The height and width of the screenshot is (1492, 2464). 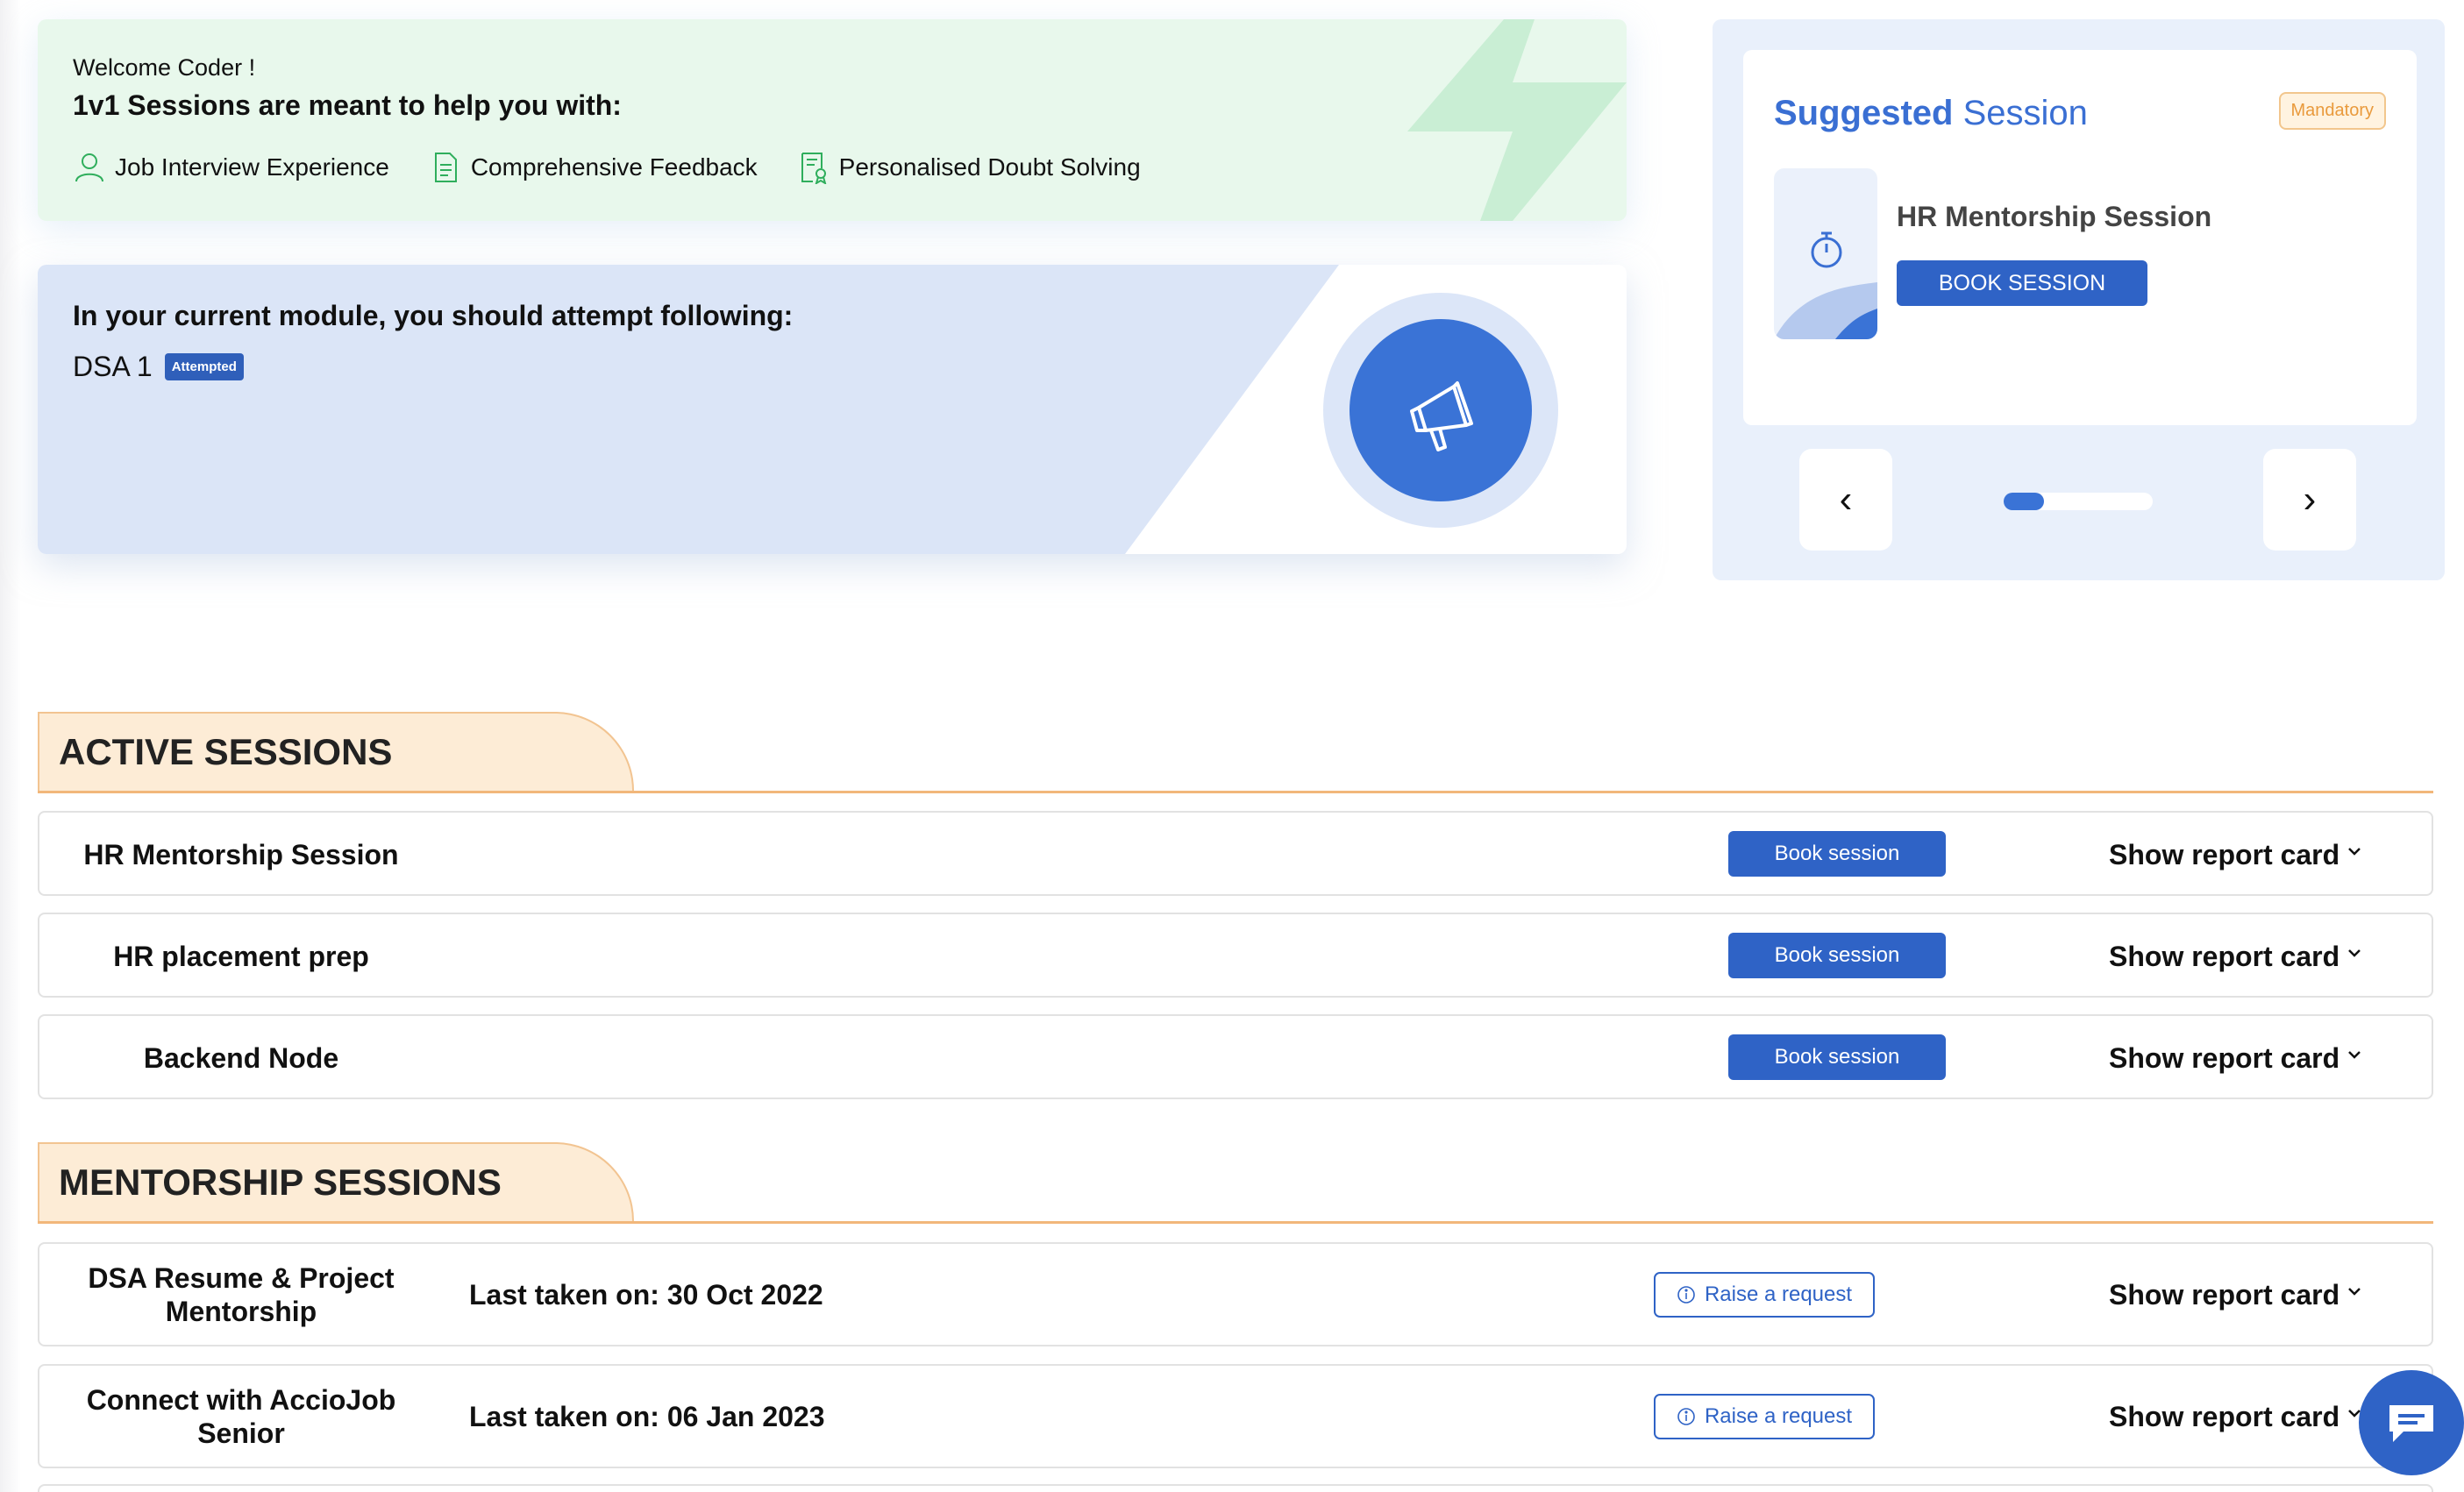 I want to click on chat-icon, so click(x=2411, y=1423).